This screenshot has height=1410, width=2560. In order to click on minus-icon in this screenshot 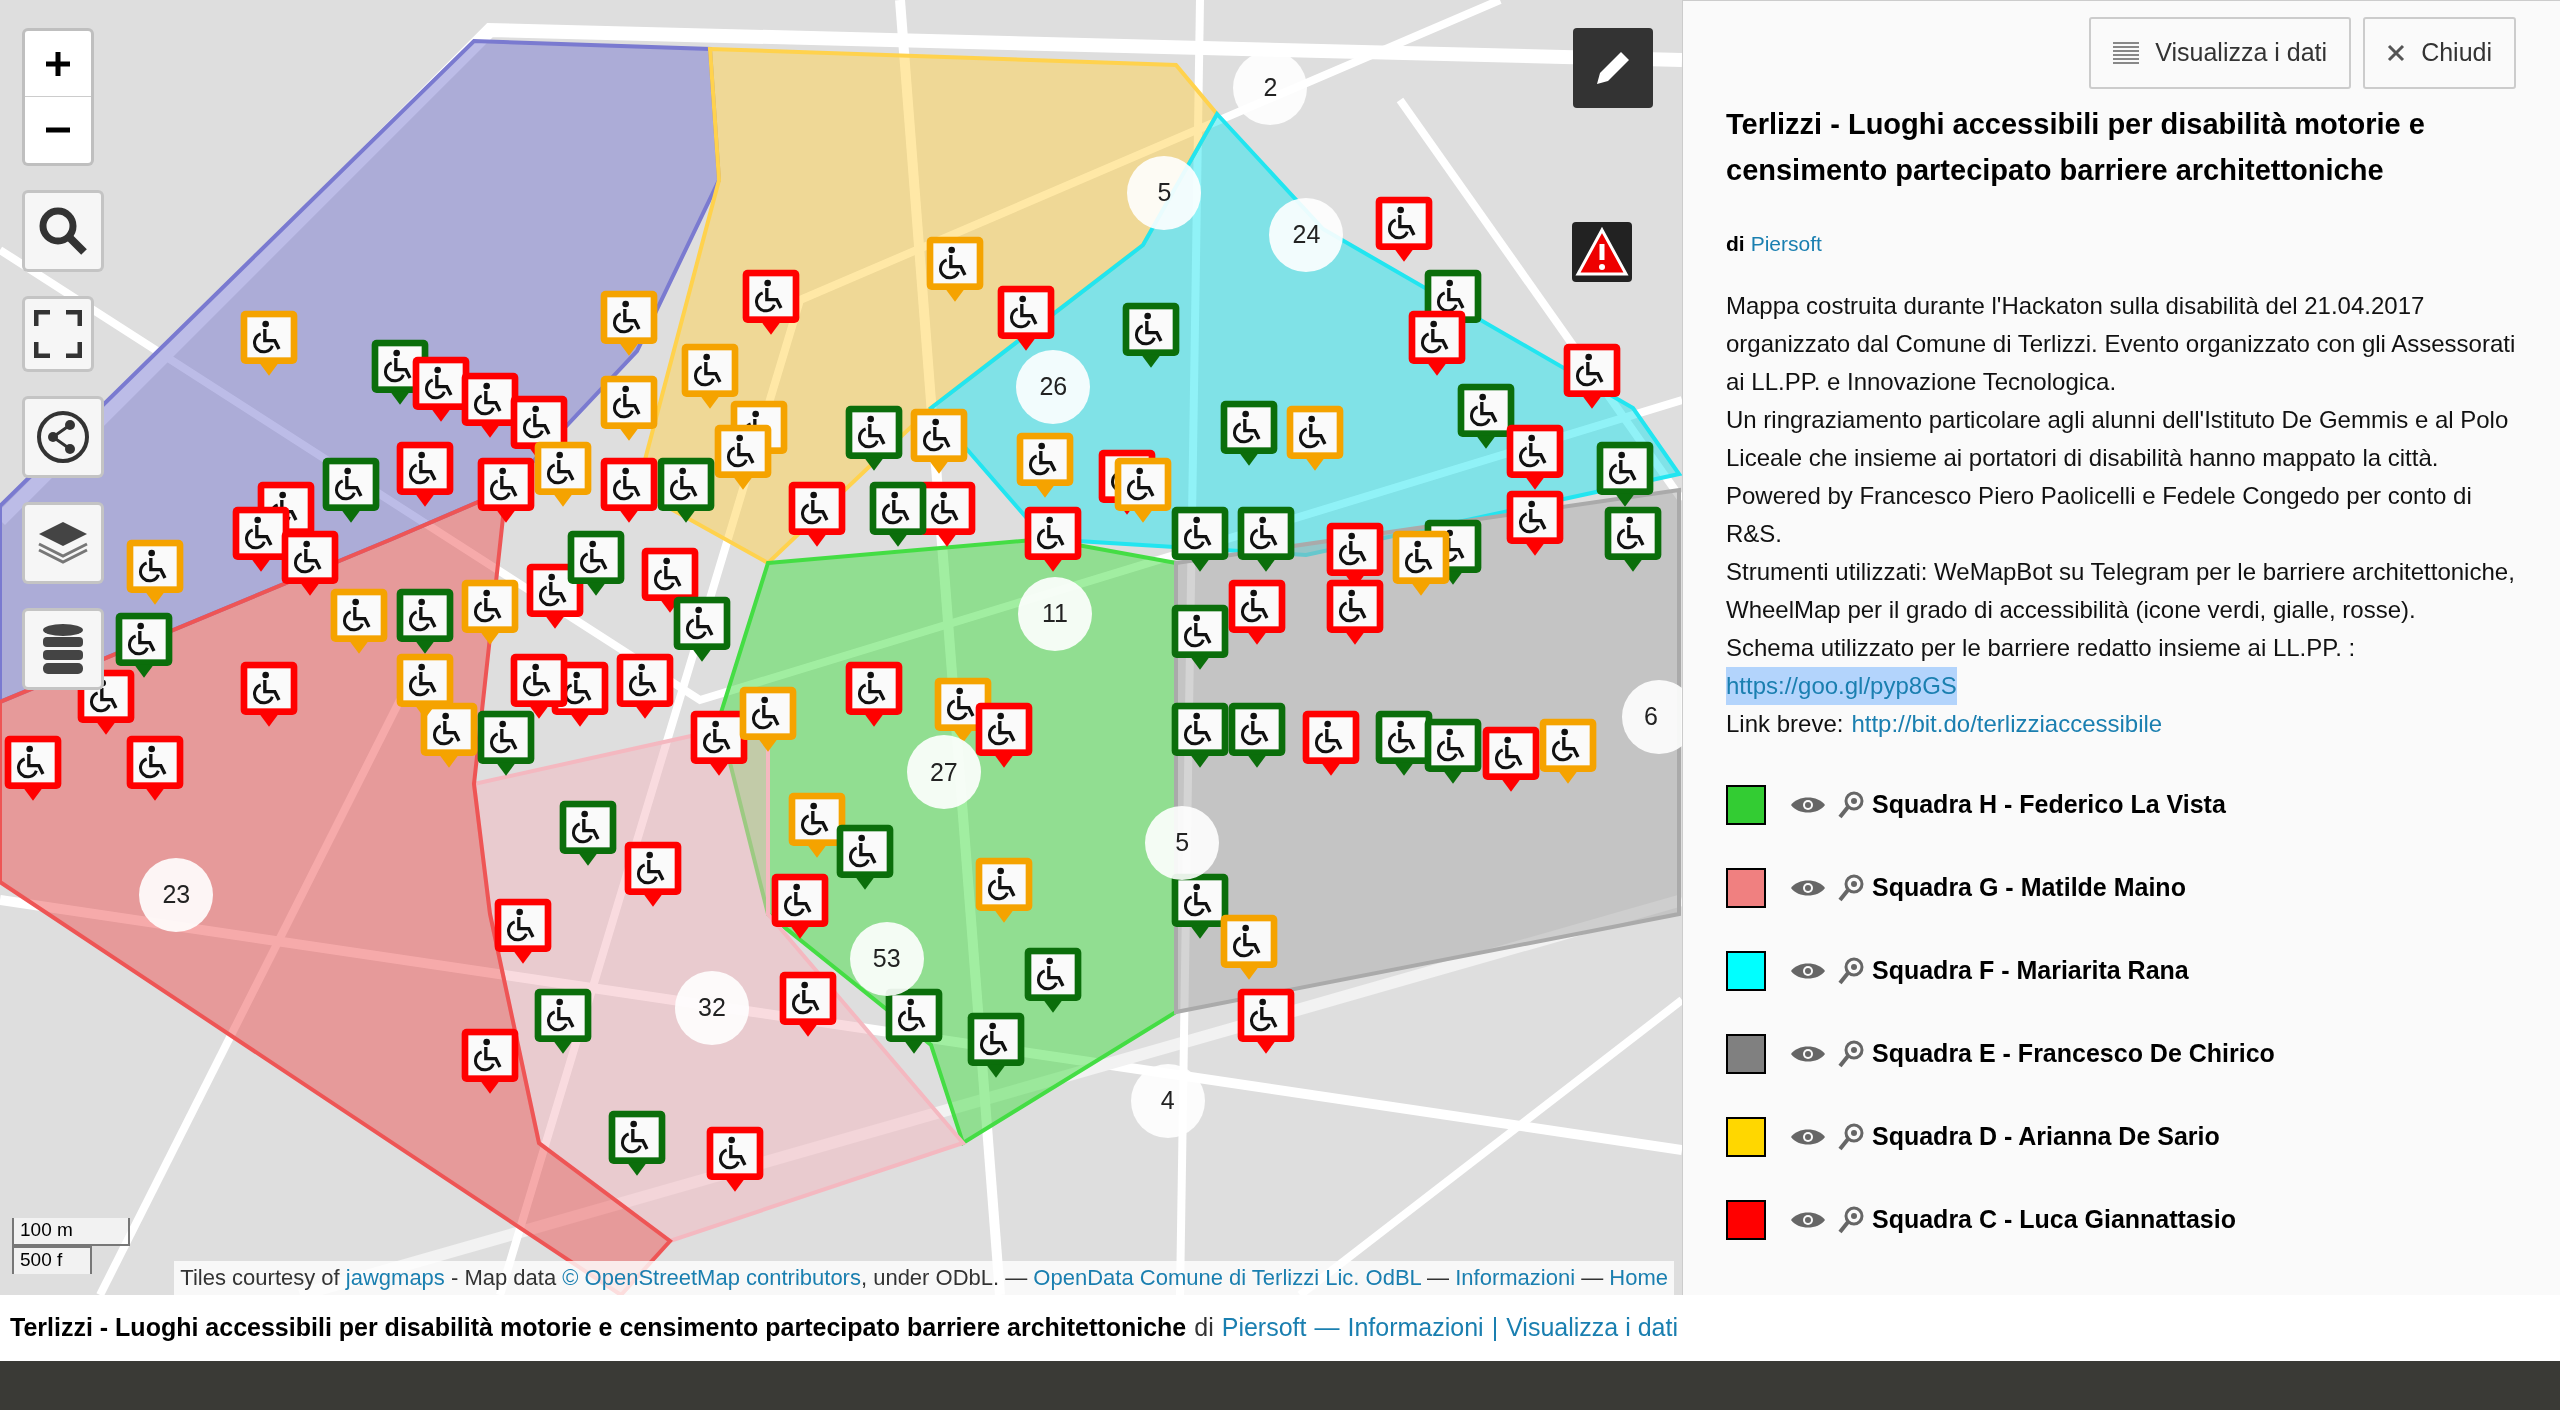, I will do `click(58, 130)`.